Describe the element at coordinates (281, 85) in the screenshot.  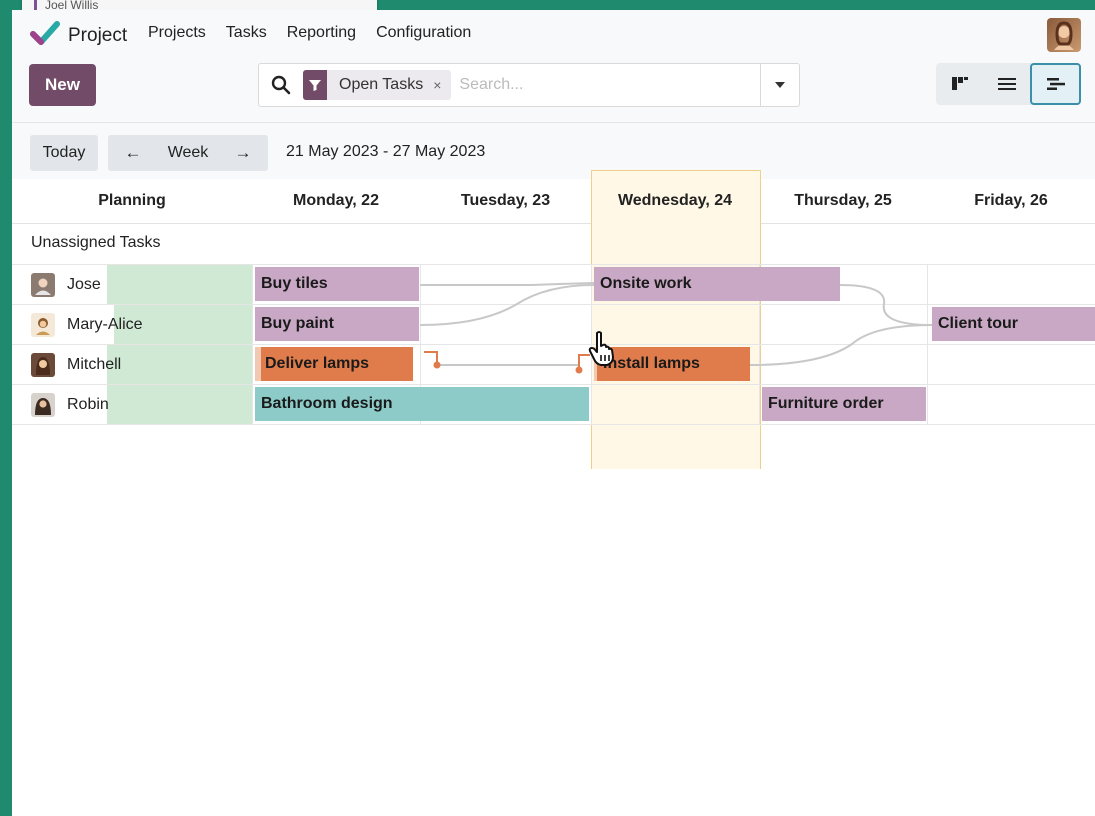
I see `search-icon` at that location.